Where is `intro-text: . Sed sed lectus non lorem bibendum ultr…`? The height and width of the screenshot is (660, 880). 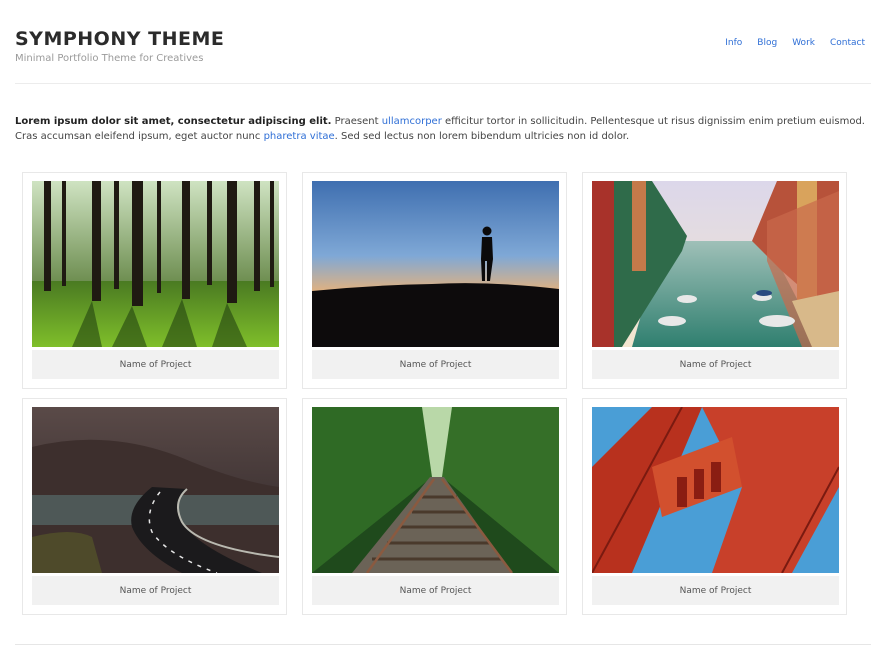
intro-text: . Sed sed lectus non lorem bibendum ultr… is located at coordinates (482, 136).